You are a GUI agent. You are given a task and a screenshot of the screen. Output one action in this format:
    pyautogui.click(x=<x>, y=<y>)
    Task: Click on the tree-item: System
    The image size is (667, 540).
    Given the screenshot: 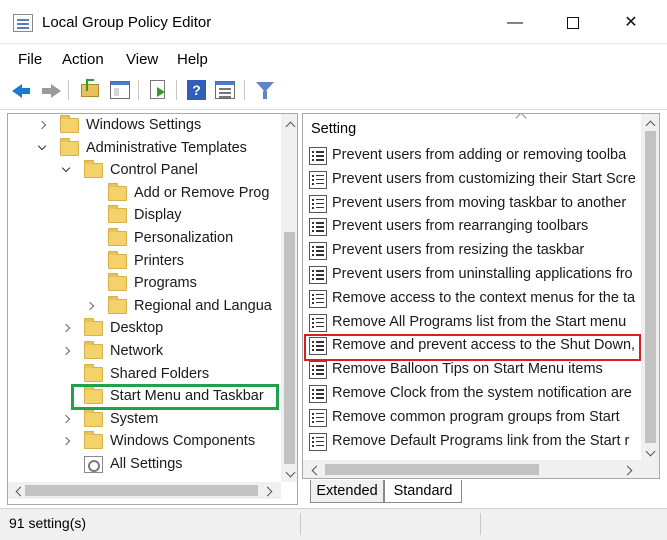 What is the action you would take?
    pyautogui.click(x=144, y=419)
    